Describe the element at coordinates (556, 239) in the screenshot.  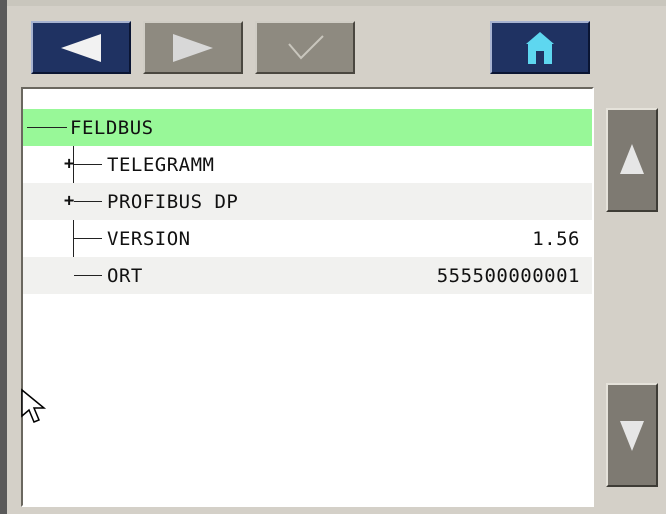
I see `tree-row-value: 1.56` at that location.